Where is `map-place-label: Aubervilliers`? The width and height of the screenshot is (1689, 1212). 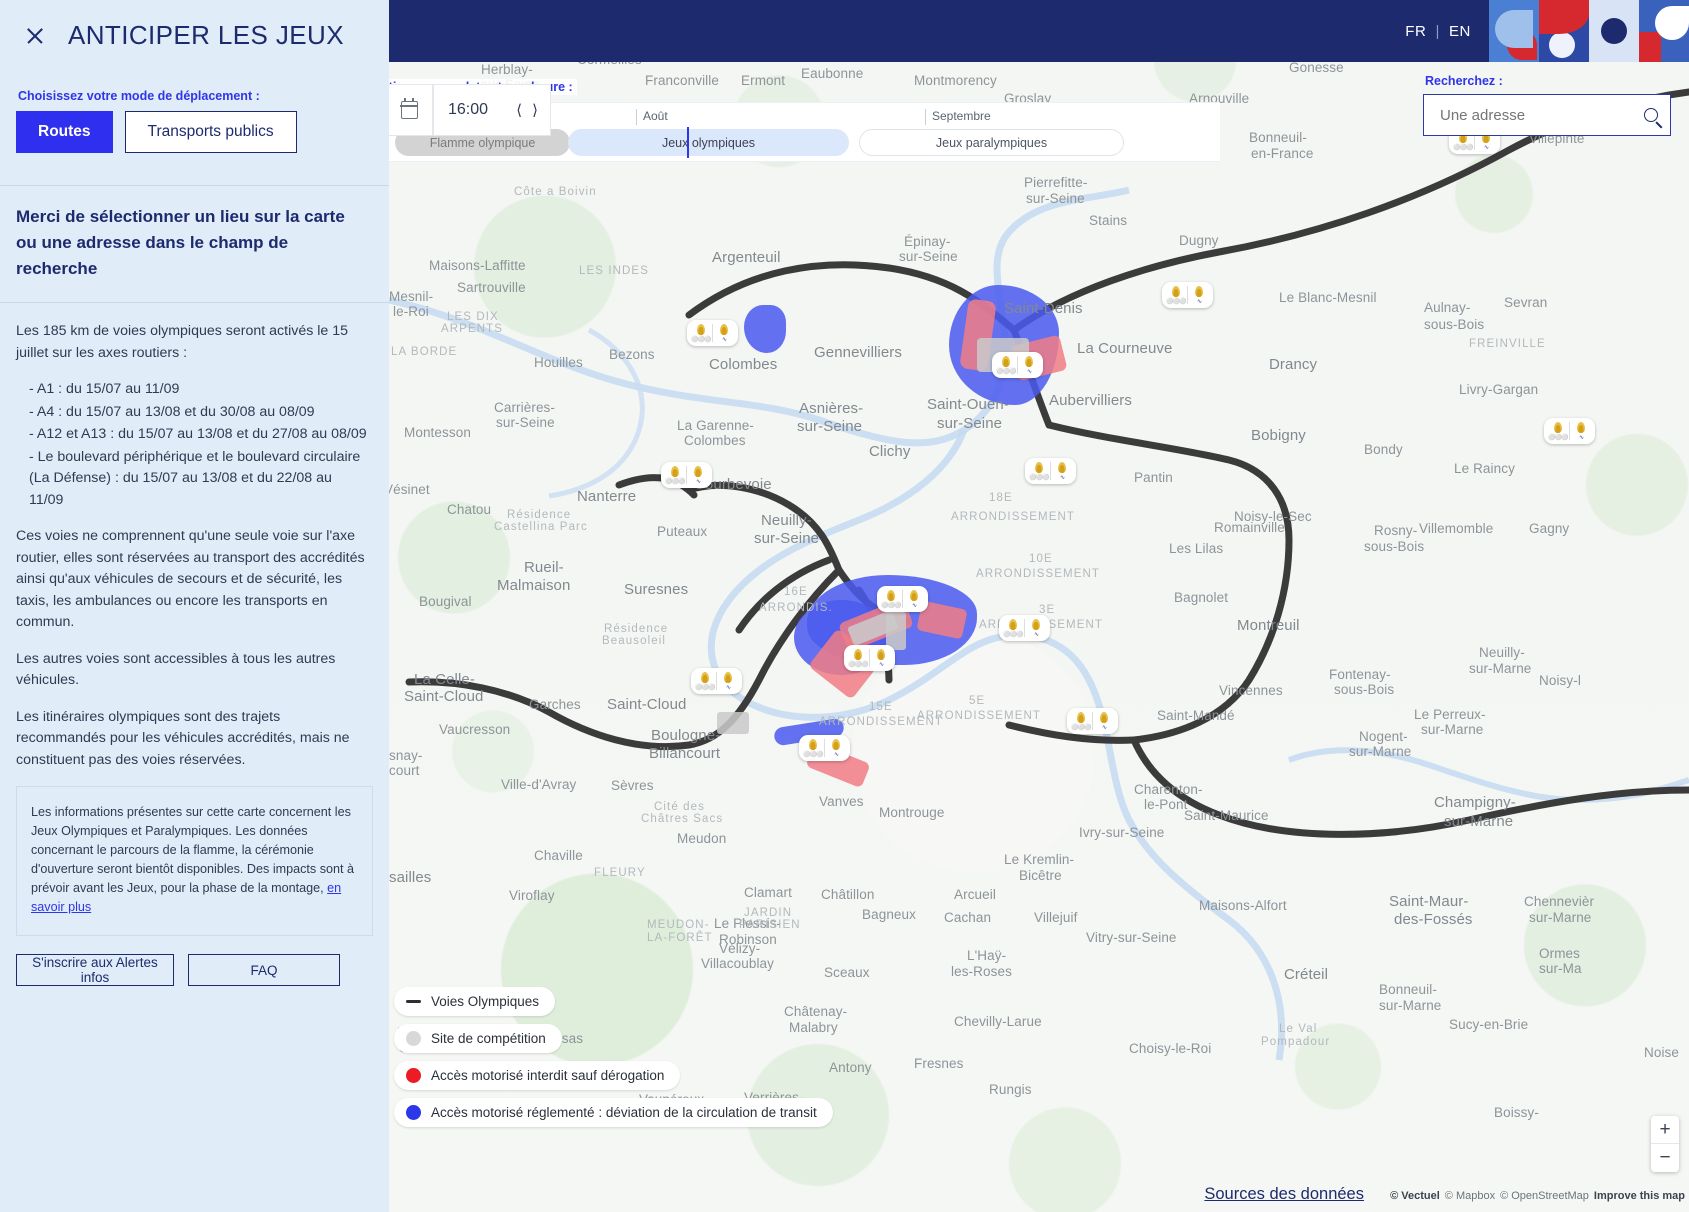
map-place-label: Aubervilliers is located at coordinates (1090, 400).